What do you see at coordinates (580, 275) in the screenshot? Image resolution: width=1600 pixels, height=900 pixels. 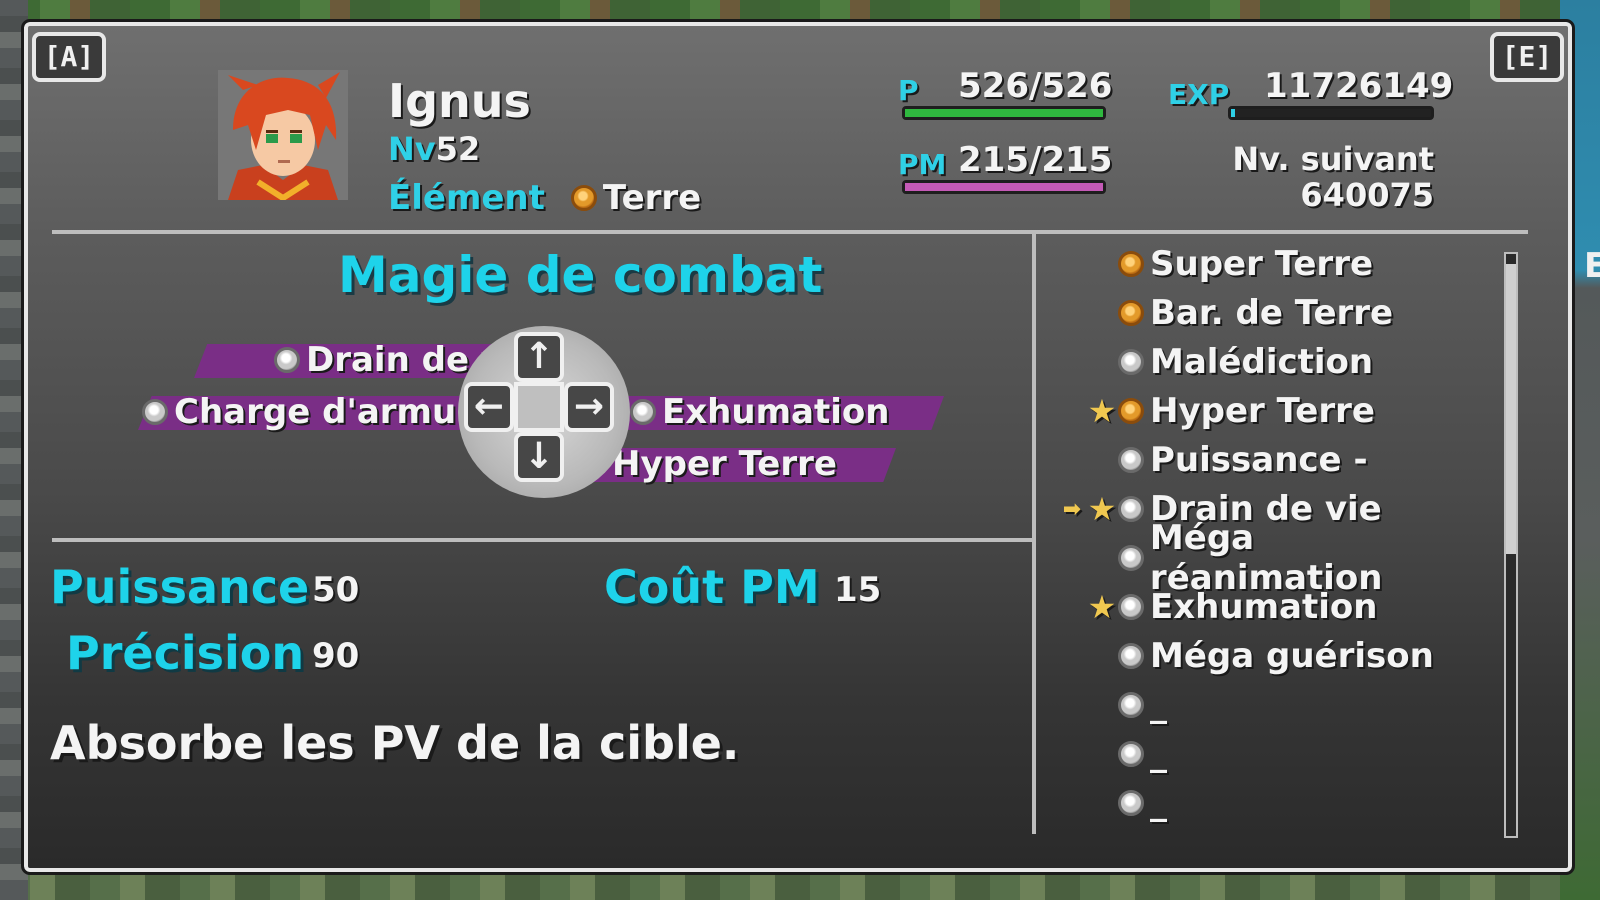 I see `magic-section-title: Magie de combat` at bounding box center [580, 275].